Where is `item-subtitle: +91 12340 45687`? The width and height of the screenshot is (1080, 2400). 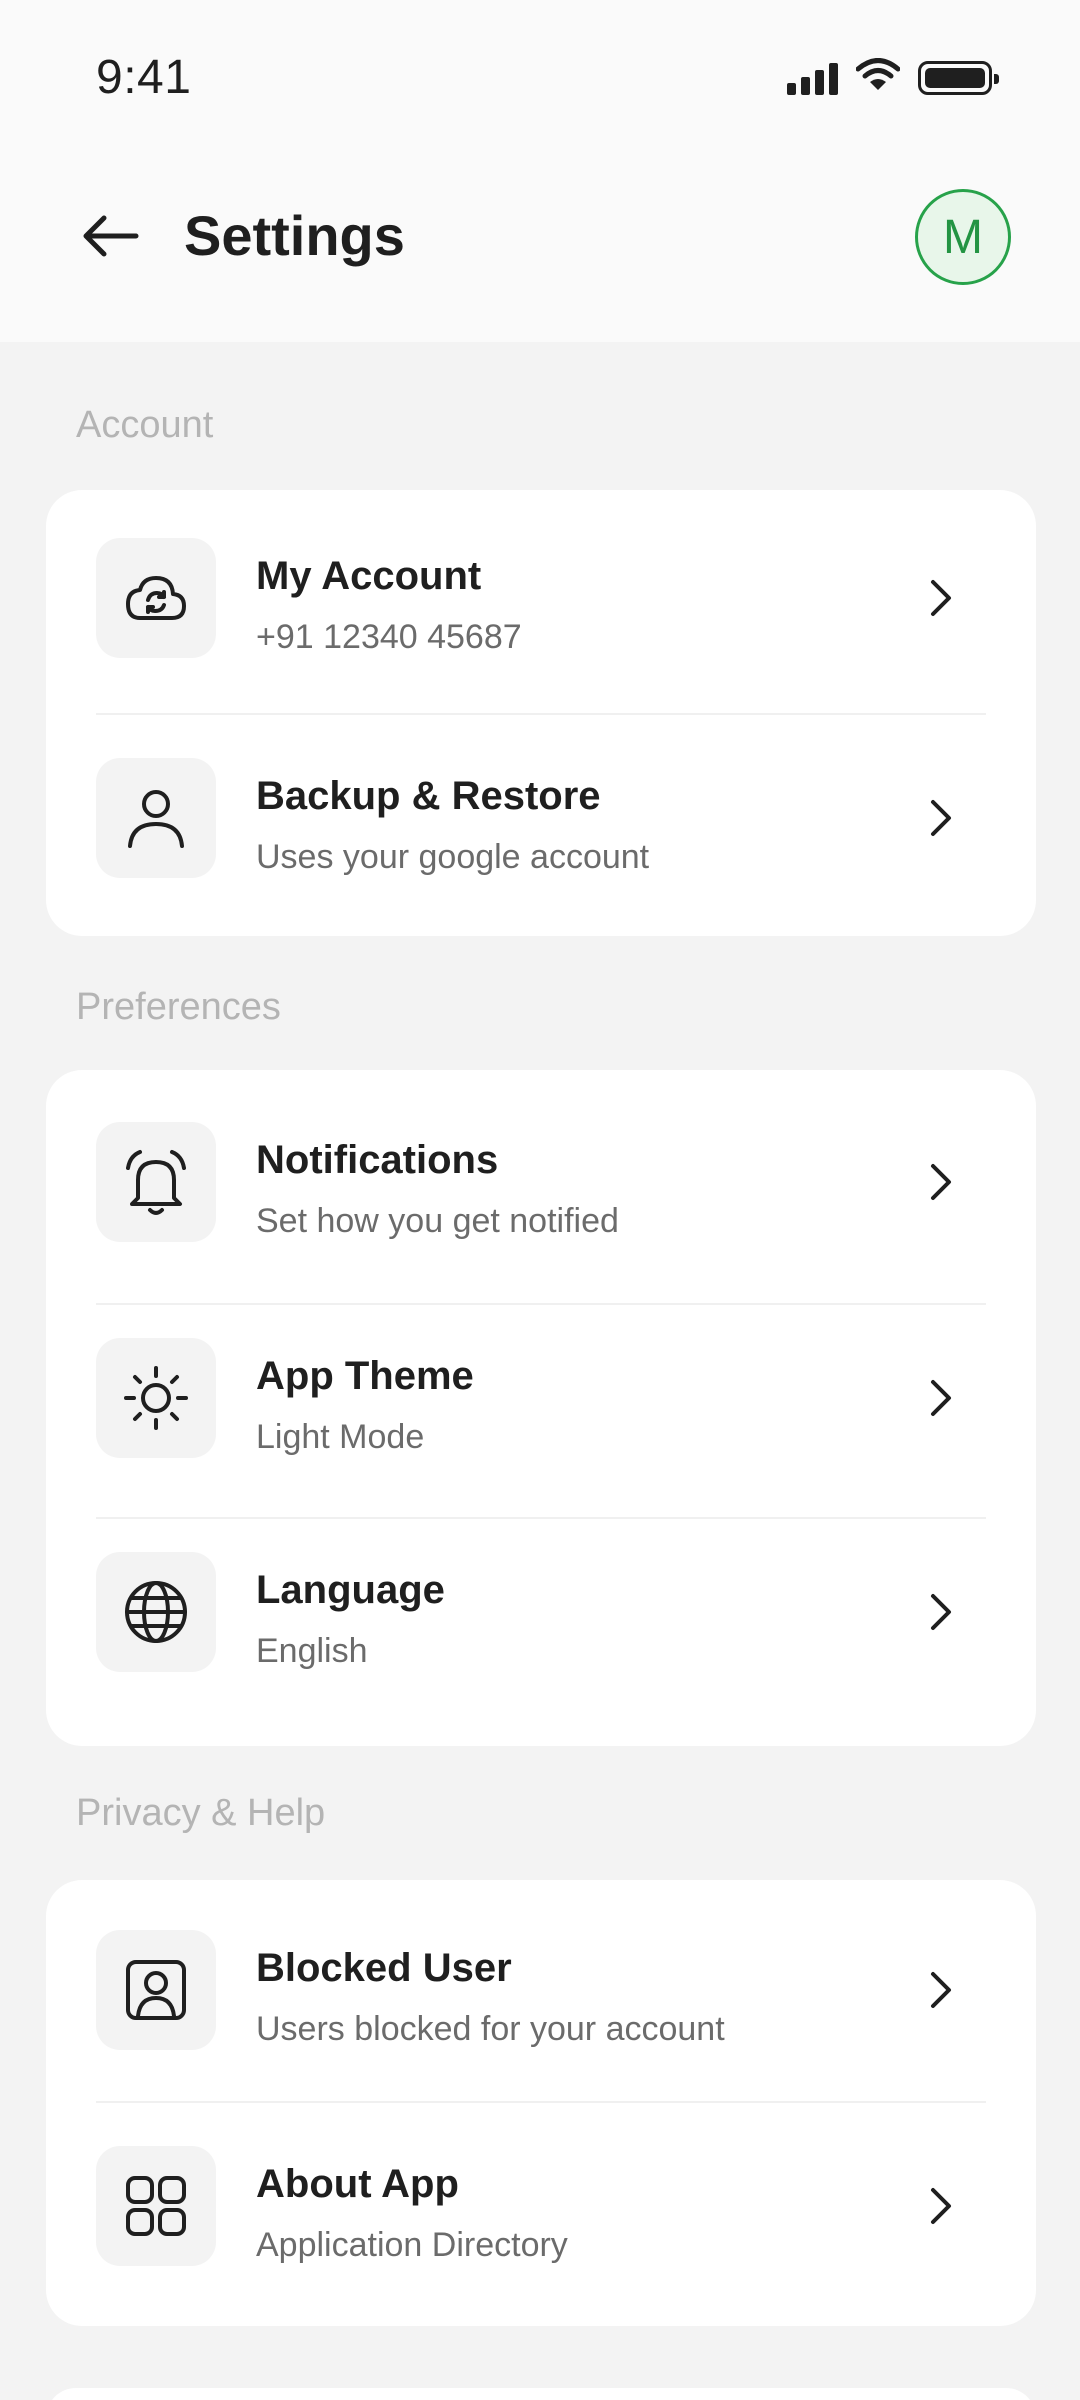
item-subtitle: +91 12340 45687 is located at coordinates (389, 637).